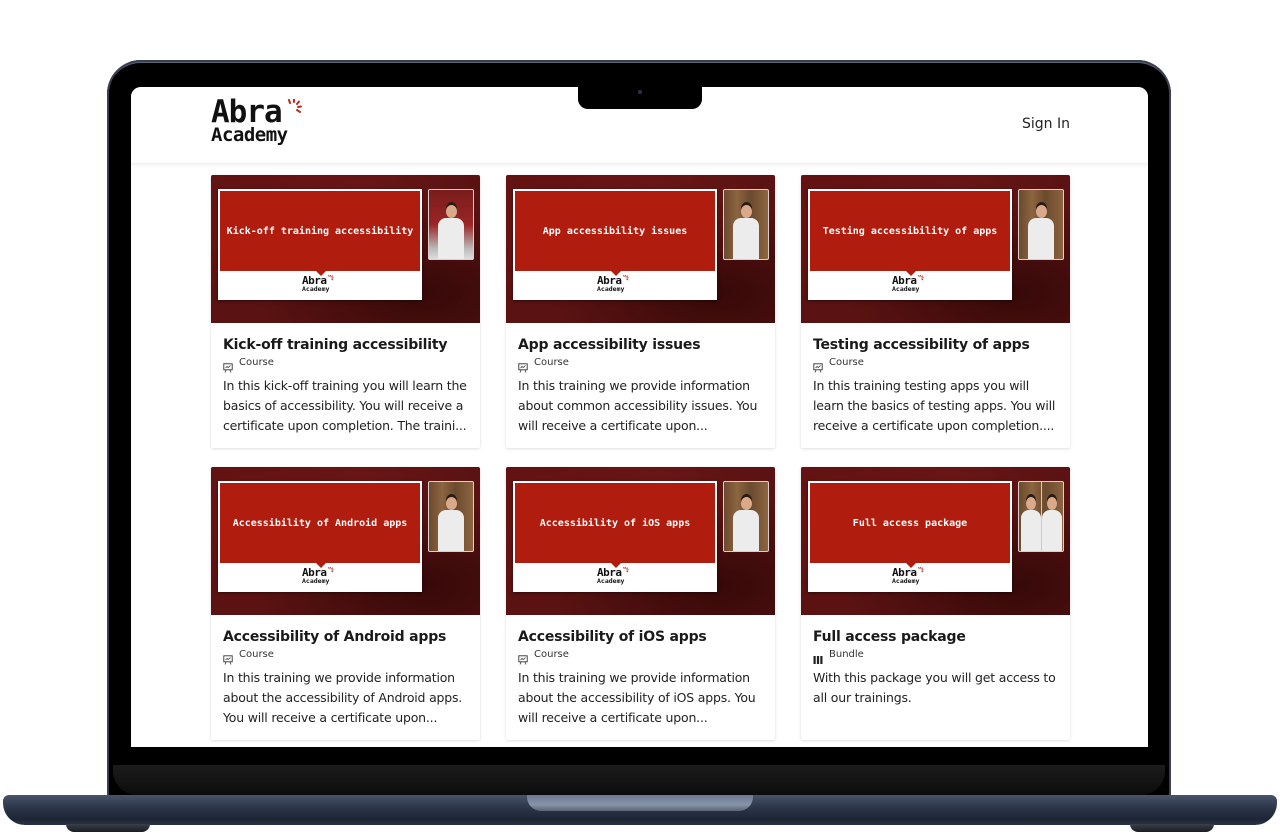  I want to click on card-title: Testing accessibility of apps, so click(935, 345).